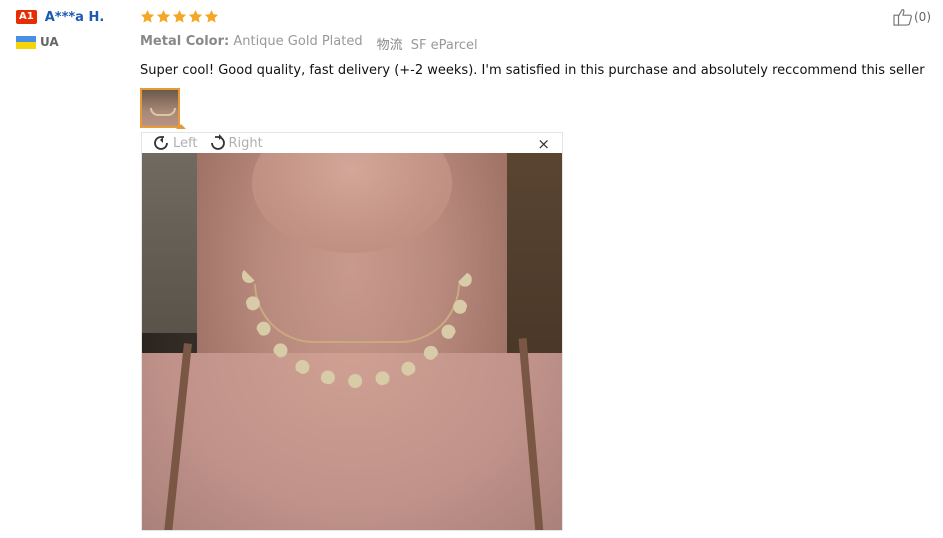 The height and width of the screenshot is (538, 943). I want to click on buyer-level-badge: A1, so click(26, 17).